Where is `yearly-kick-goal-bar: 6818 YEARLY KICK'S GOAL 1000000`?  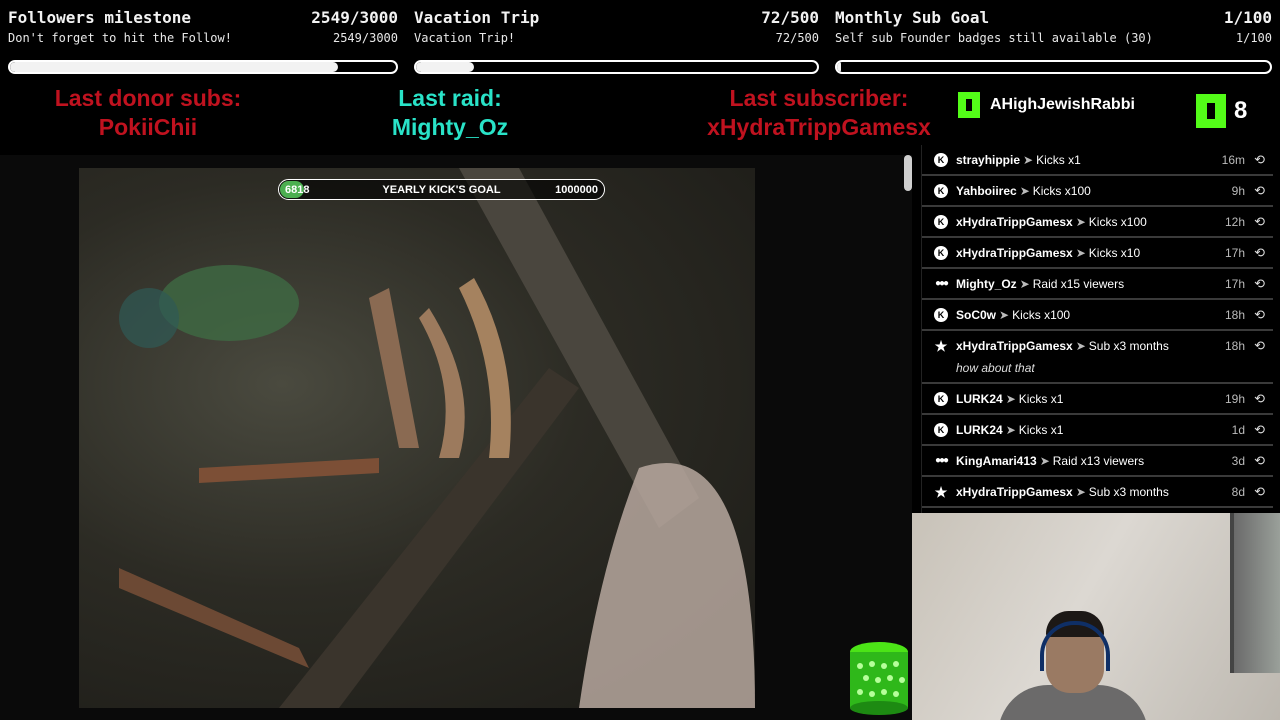 yearly-kick-goal-bar: 6818 YEARLY KICK'S GOAL 1000000 is located at coordinates (441, 189).